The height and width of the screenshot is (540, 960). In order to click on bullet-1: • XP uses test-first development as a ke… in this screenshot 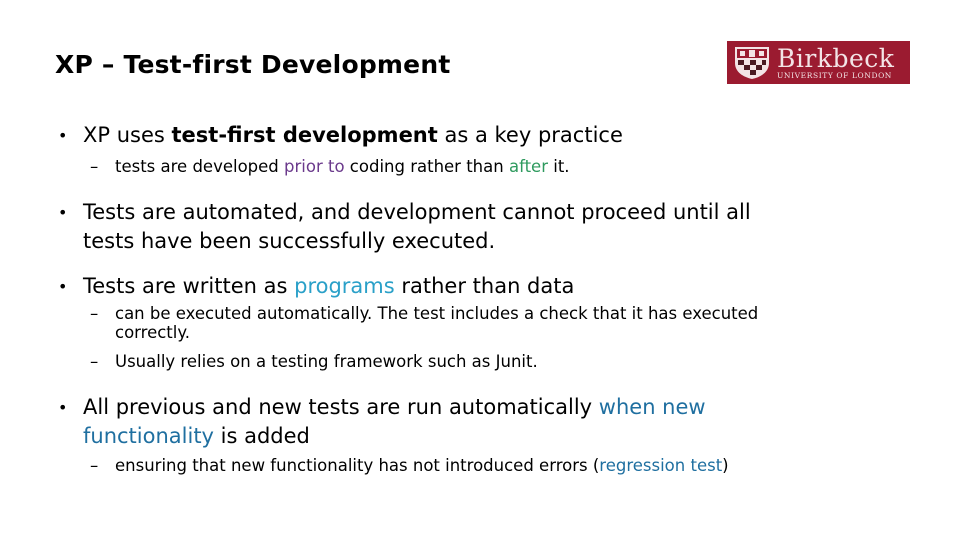, I will do `click(340, 135)`.